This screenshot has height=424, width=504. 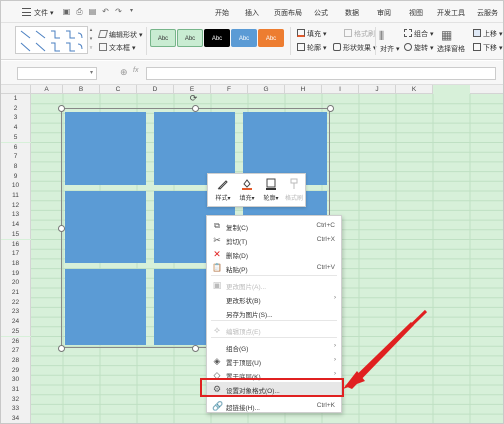 What do you see at coordinates (16, 205) in the screenshot?
I see `row-header: 12` at bounding box center [16, 205].